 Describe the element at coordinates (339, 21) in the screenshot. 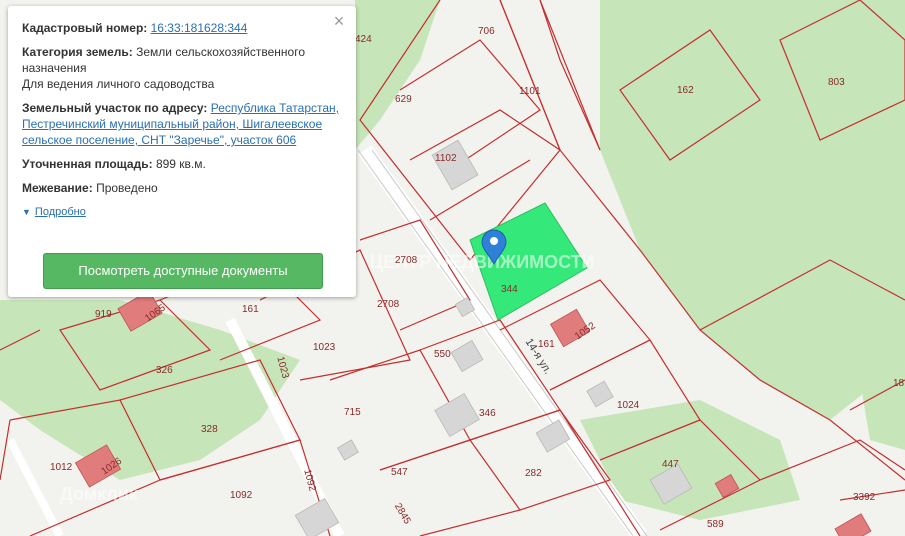

I see `close-icon: ×` at that location.